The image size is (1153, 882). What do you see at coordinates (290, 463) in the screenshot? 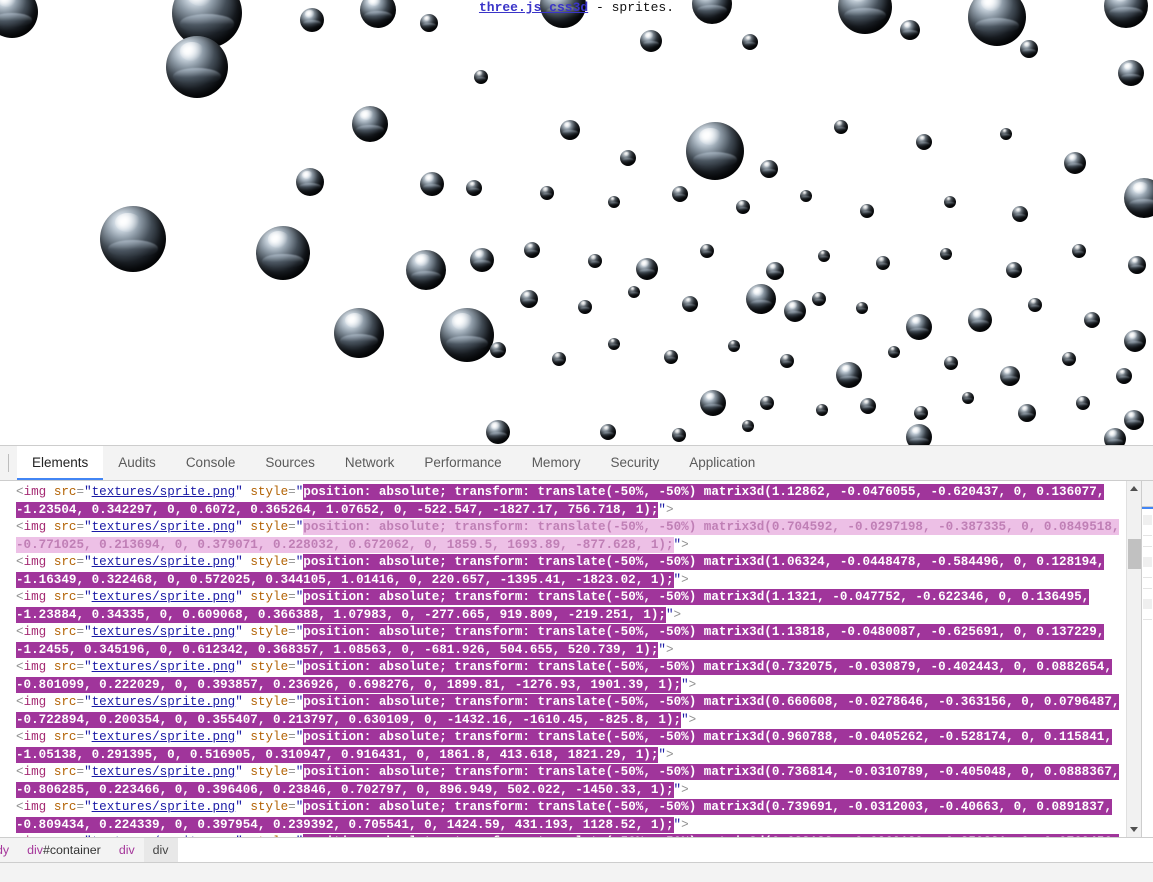
I see `tab-sources: Sources` at bounding box center [290, 463].